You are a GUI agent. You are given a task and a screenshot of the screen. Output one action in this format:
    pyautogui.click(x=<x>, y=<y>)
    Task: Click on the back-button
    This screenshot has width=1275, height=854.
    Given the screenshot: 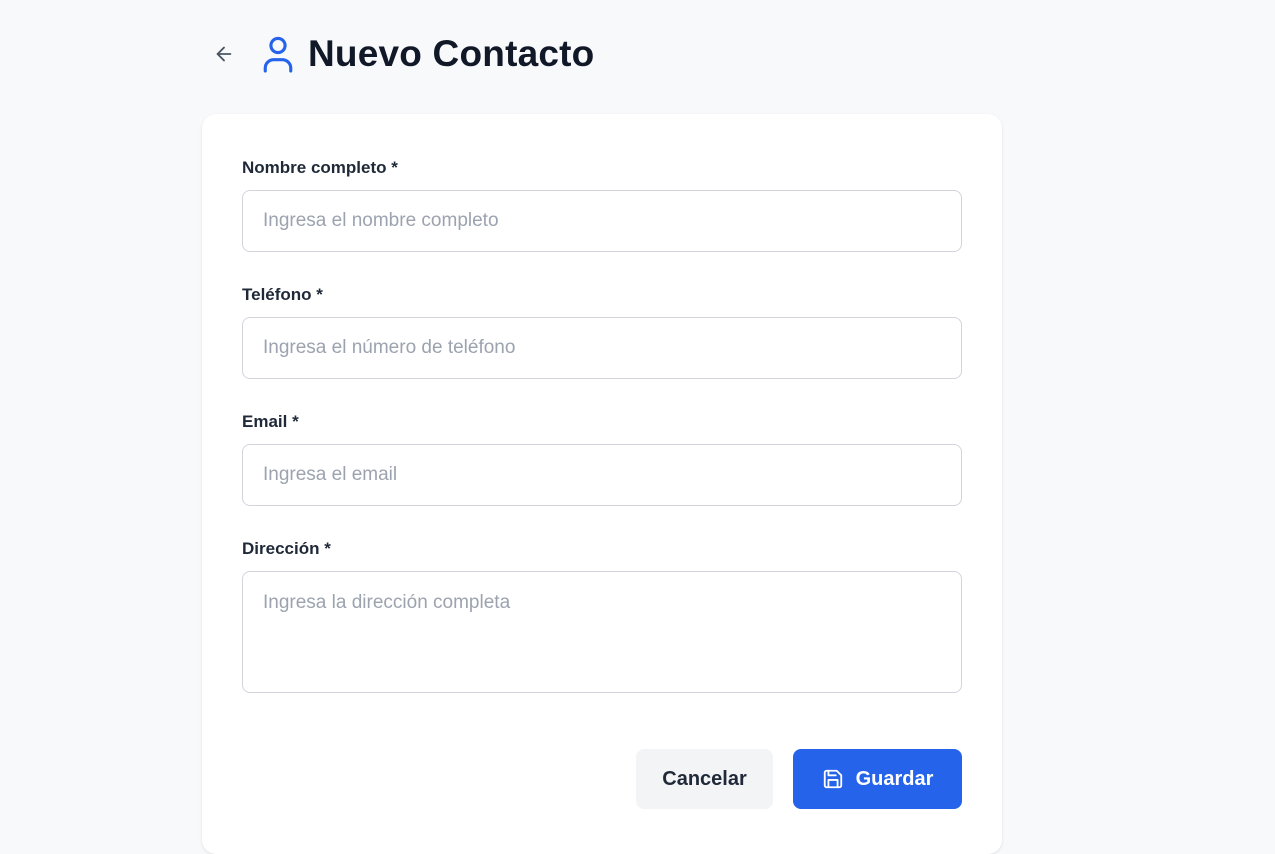 What is the action you would take?
    pyautogui.click(x=224, y=54)
    